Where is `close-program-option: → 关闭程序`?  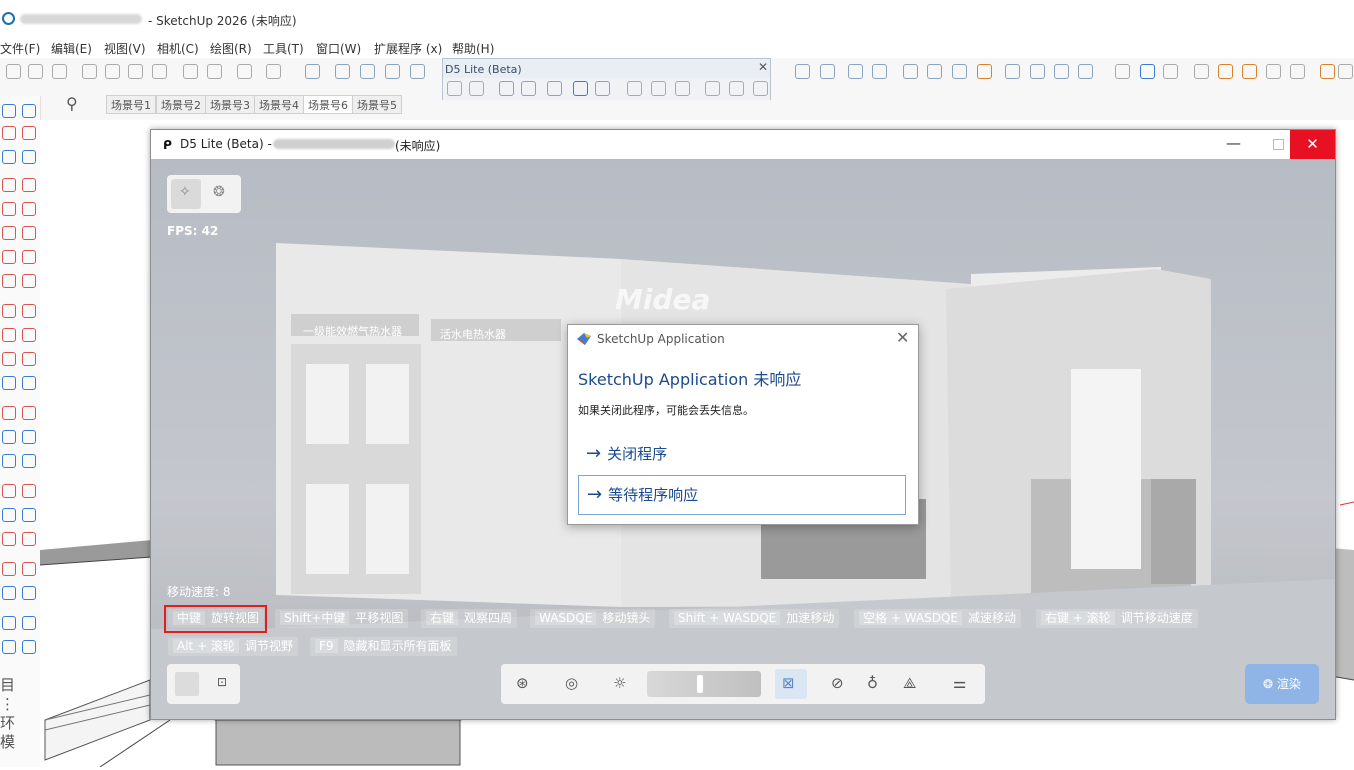 close-program-option: → 关闭程序 is located at coordinates (742, 454).